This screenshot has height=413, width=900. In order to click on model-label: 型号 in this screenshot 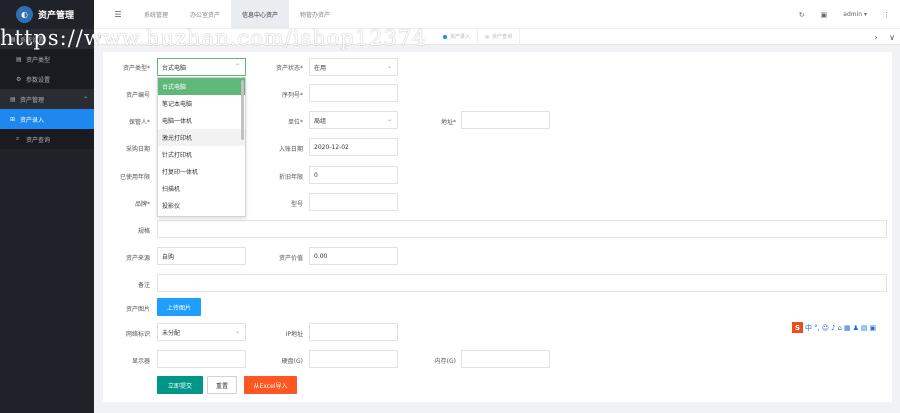, I will do `click(296, 204)`.